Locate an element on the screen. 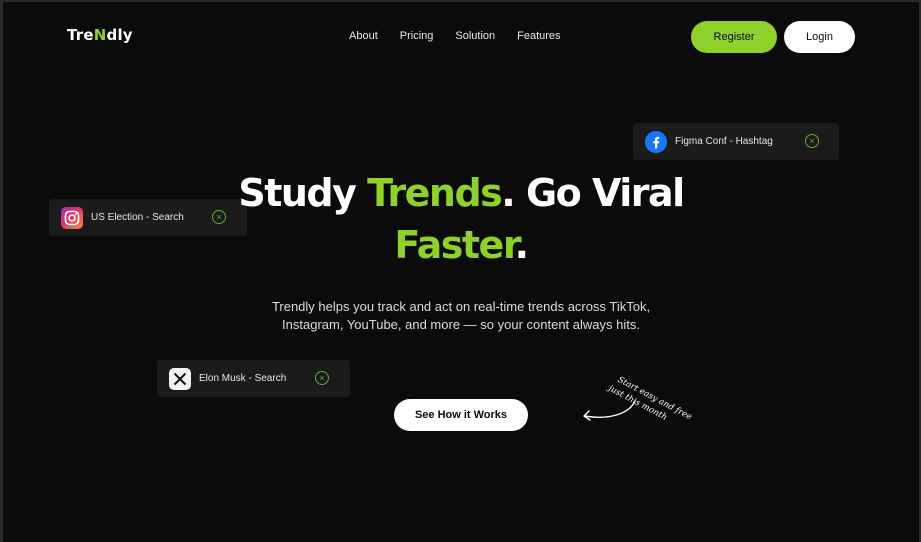 This screenshot has height=542, width=921. headline-part: . is located at coordinates (521, 245).